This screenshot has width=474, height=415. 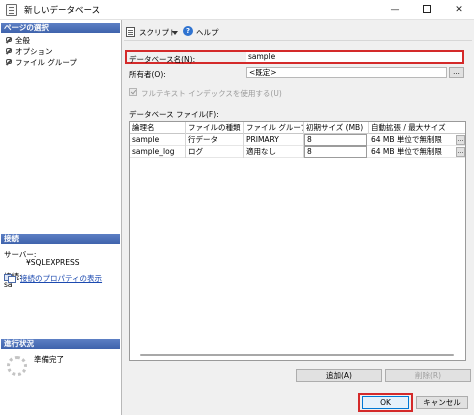 What do you see at coordinates (215, 140) in the screenshot?
I see `file-type-cell: 行データ` at bounding box center [215, 140].